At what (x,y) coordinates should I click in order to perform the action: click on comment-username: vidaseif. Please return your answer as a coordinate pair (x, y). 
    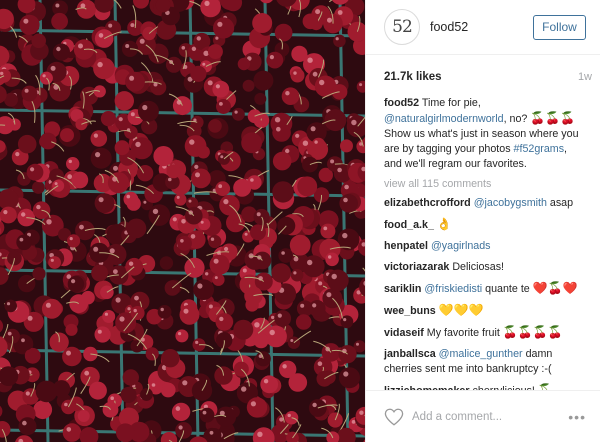
    Looking at the image, I should click on (404, 333).